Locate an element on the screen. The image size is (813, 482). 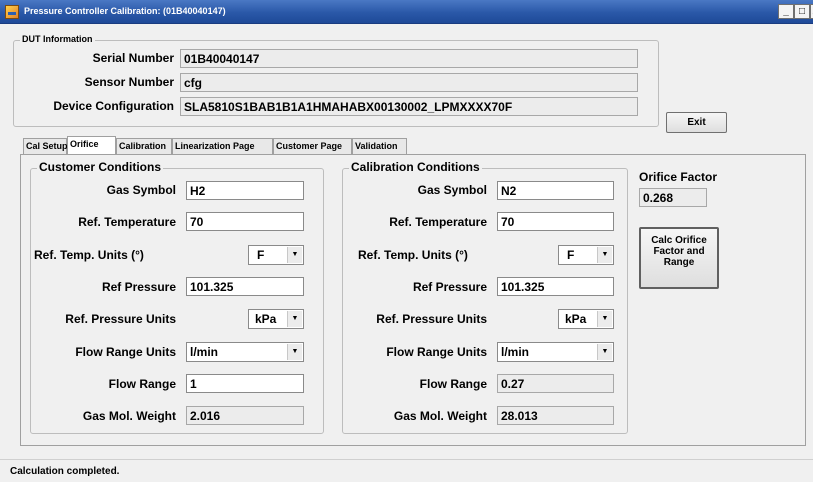
calibration-ref-pressure-input: 101.325 is located at coordinates (555, 286).